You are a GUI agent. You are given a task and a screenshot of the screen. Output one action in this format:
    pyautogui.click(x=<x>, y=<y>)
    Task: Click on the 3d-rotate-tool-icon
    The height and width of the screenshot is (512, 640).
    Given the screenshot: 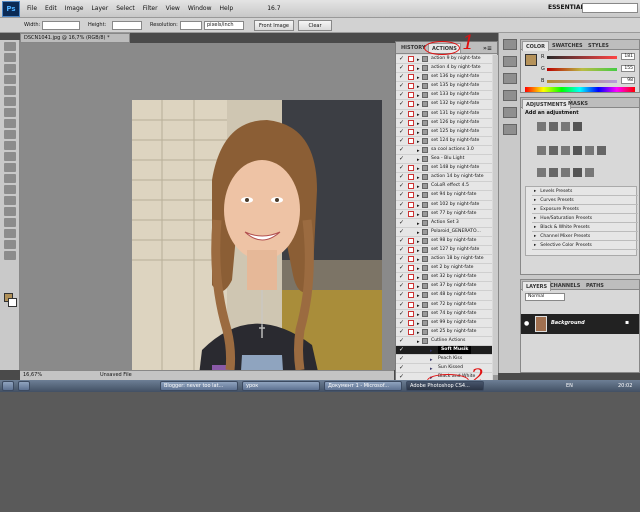 What is the action you would take?
    pyautogui.click(x=10, y=233)
    